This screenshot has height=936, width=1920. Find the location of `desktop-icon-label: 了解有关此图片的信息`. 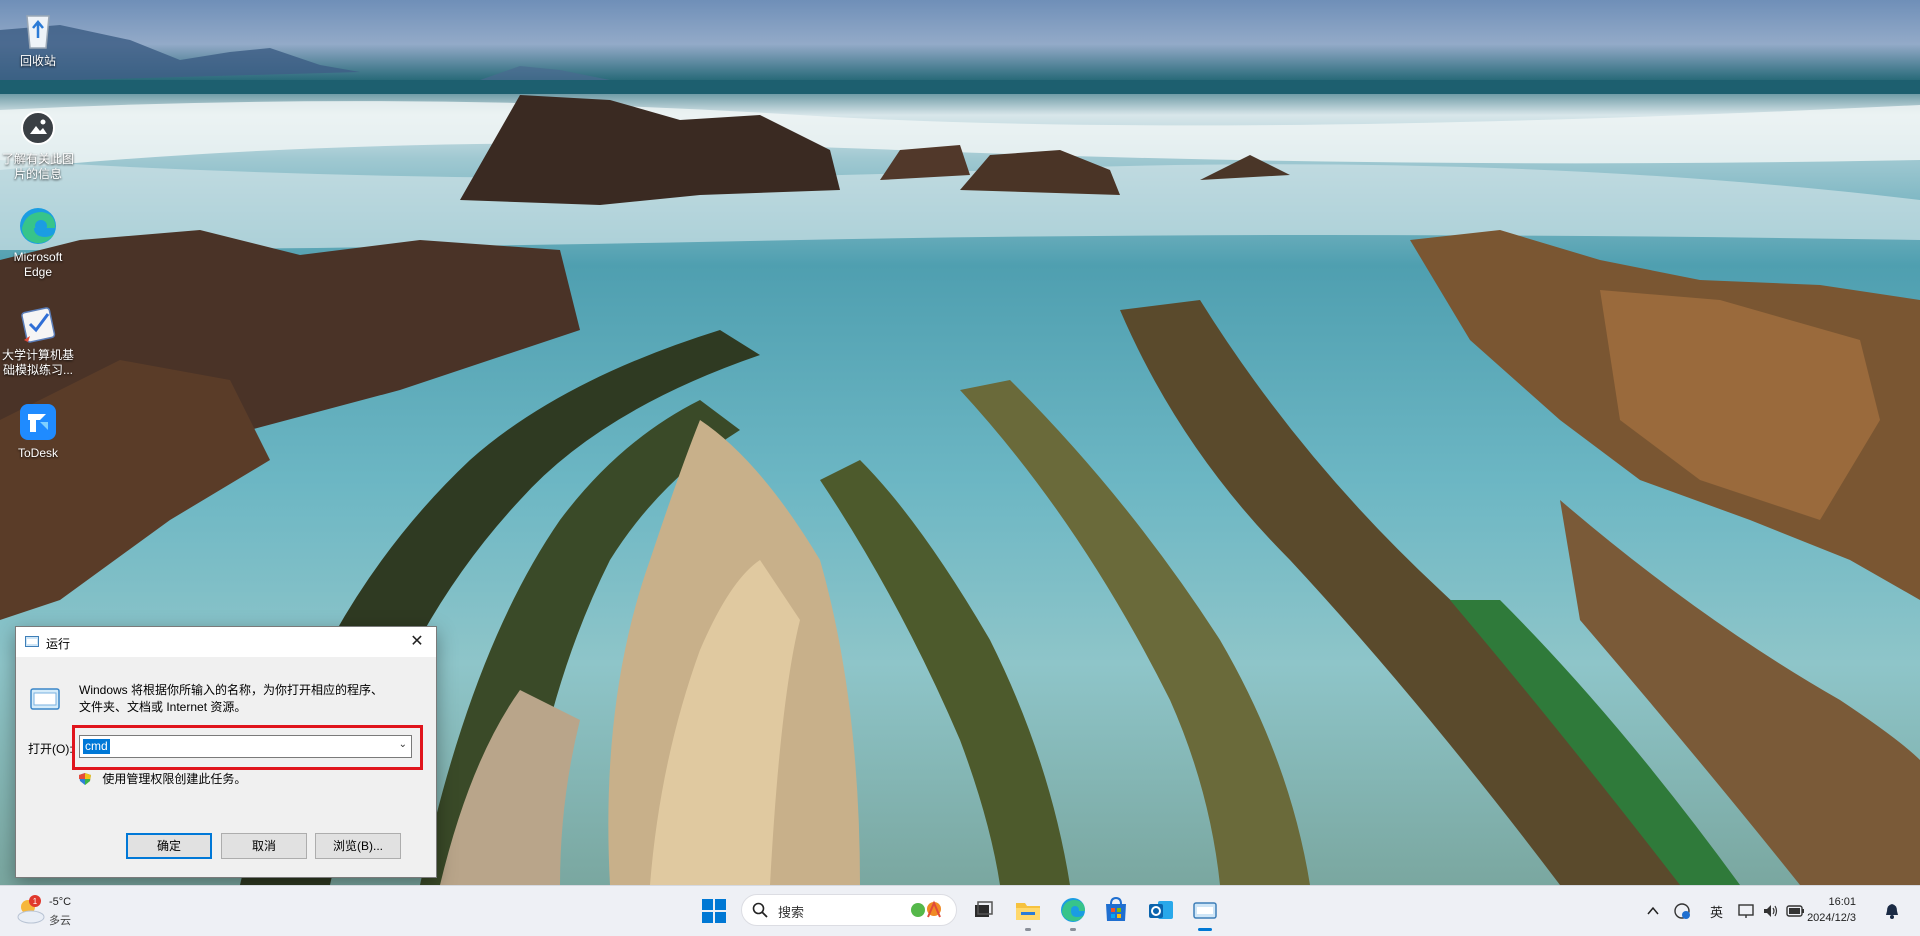

desktop-icon-label: 了解有关此图片的信息 is located at coordinates (38, 166).